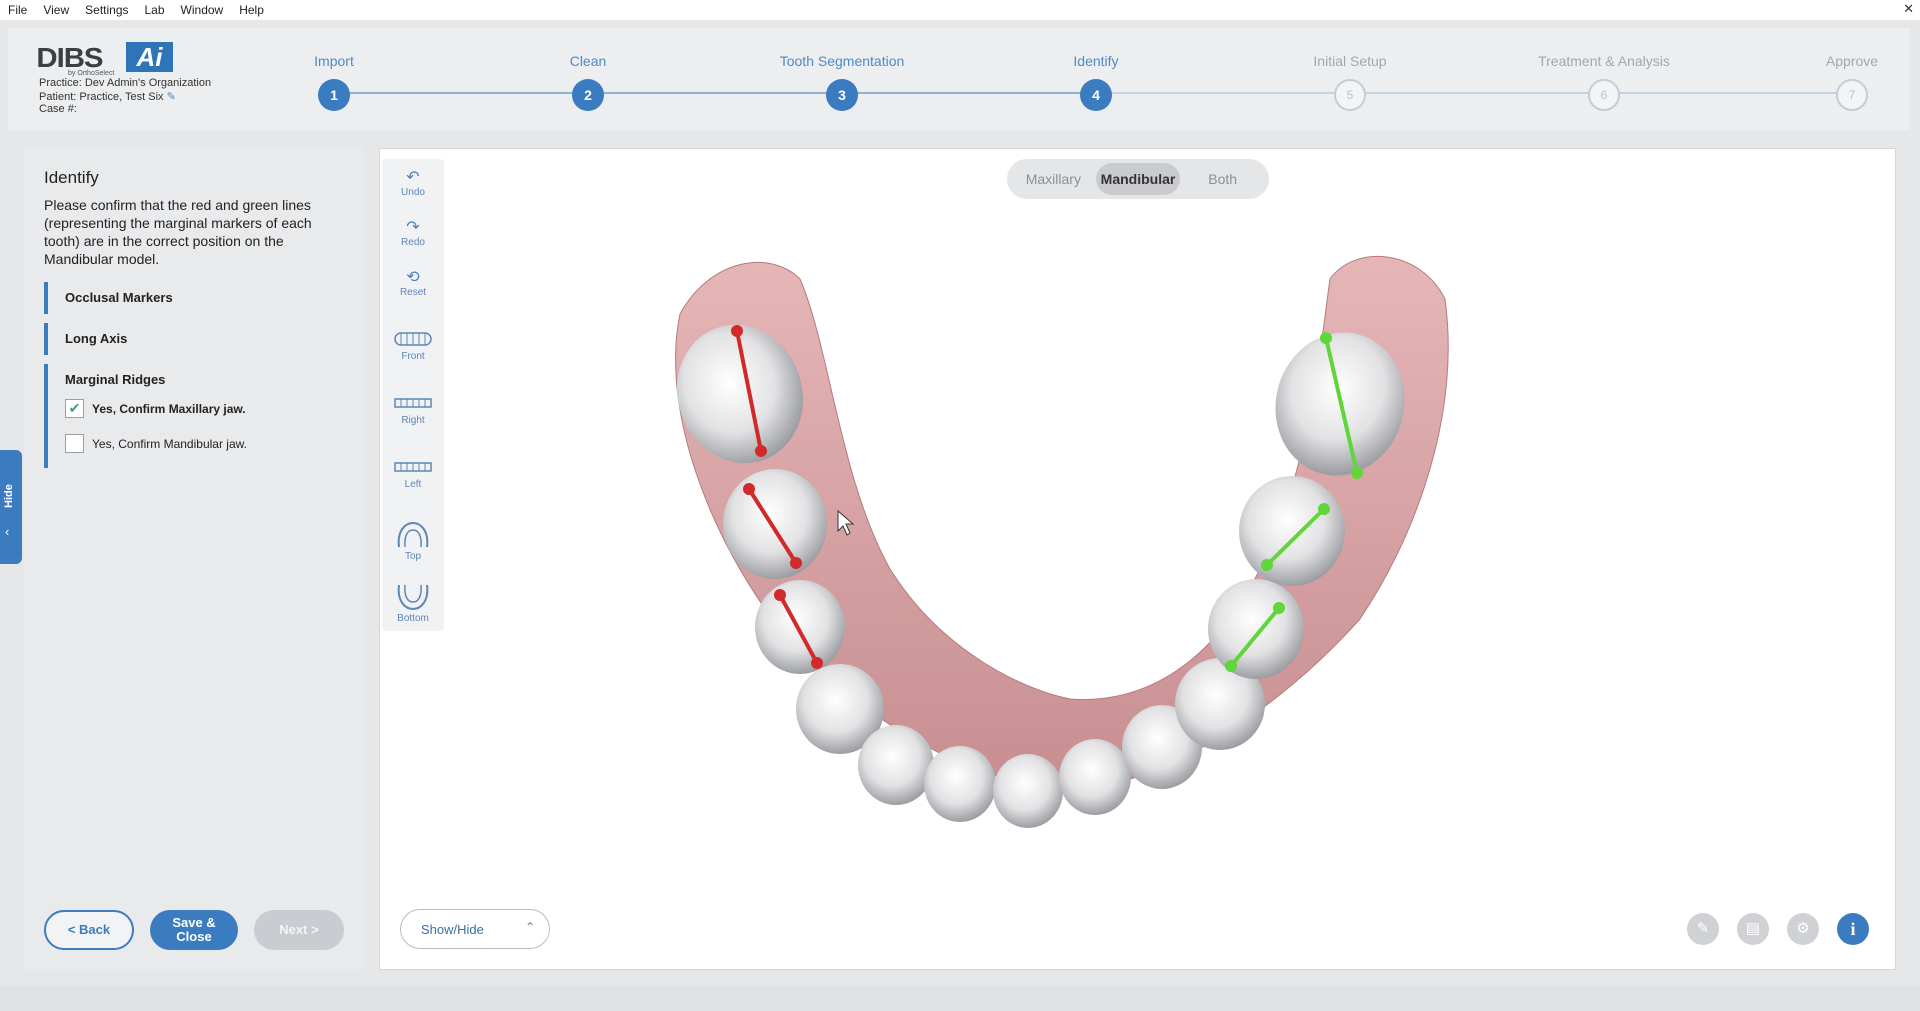  What do you see at coordinates (1852, 61) in the screenshot?
I see `step-label: Approve` at bounding box center [1852, 61].